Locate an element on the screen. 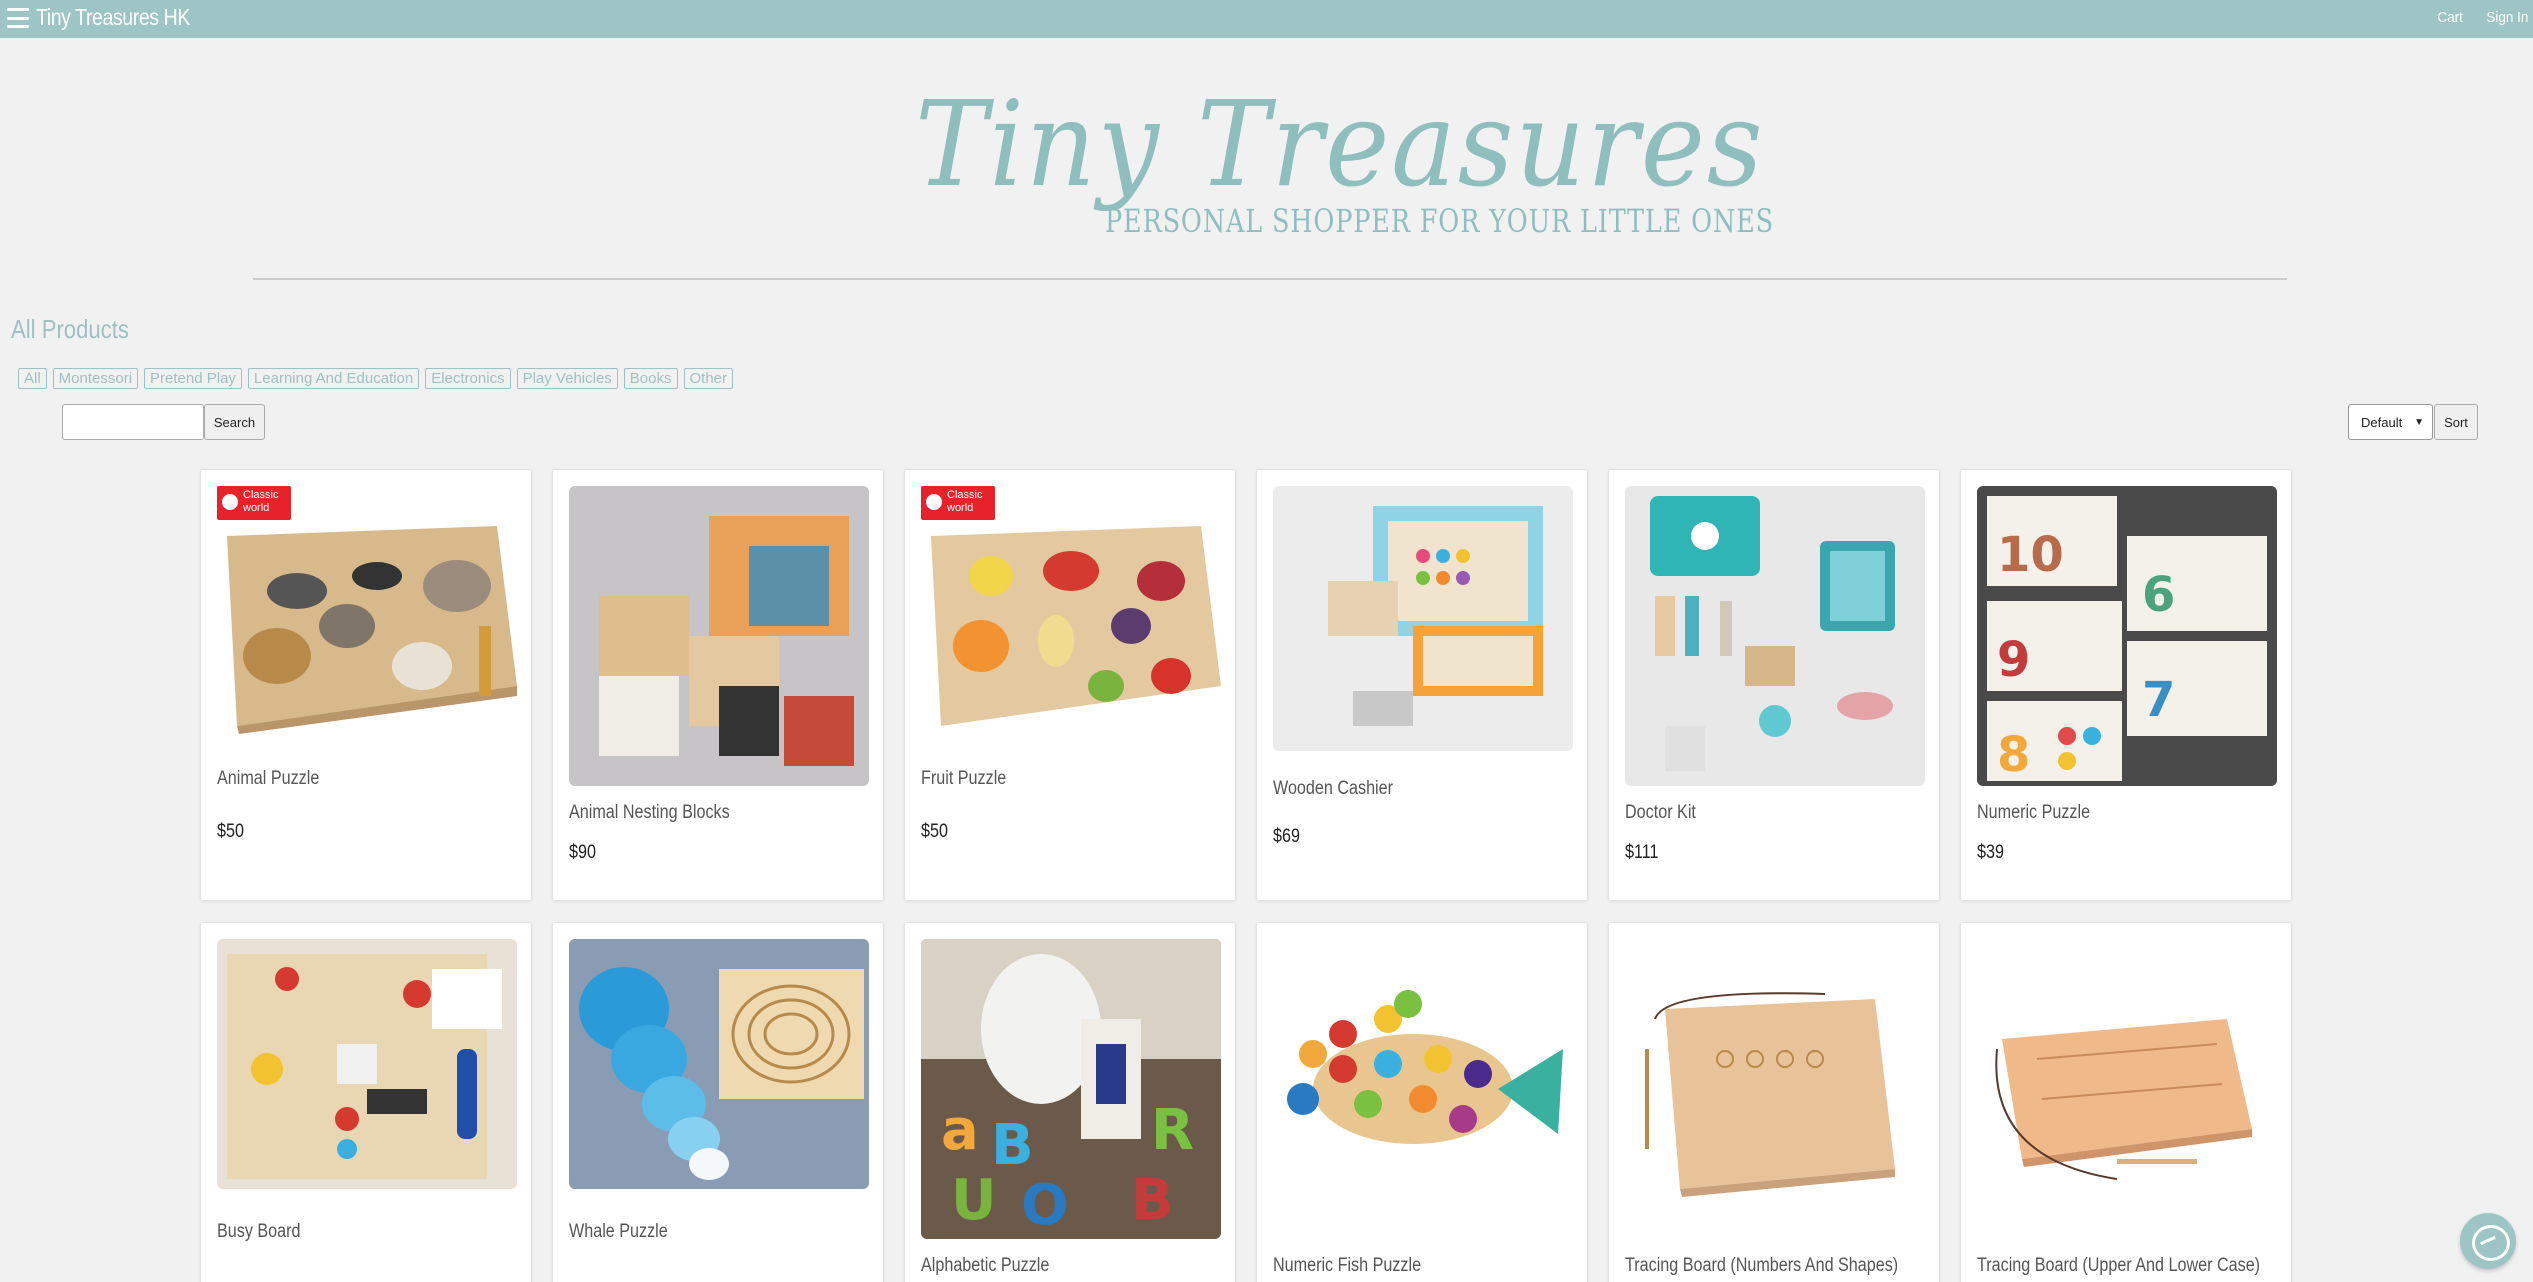 The image size is (2533, 1282). cart-link: Cart is located at coordinates (2450, 17).